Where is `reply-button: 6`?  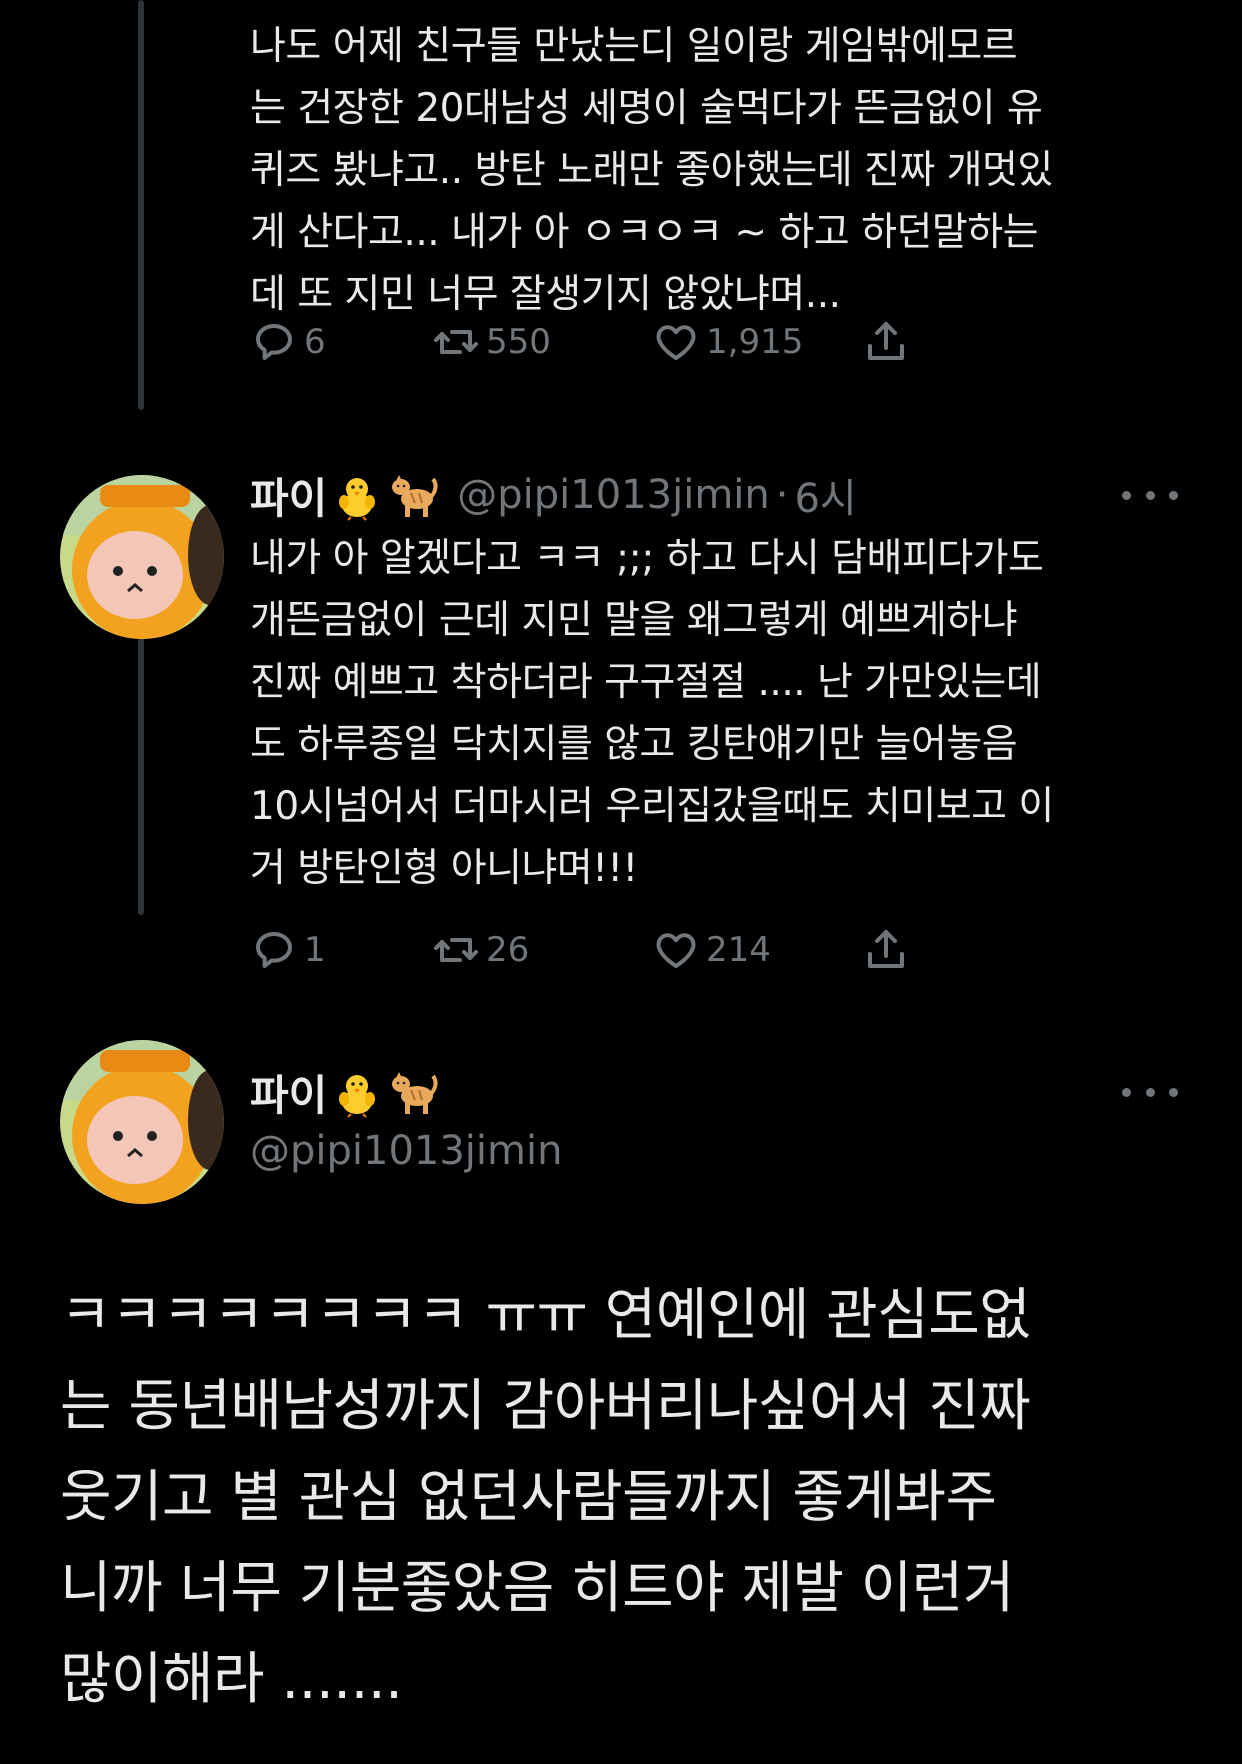
reply-button: 6 is located at coordinates (288, 342).